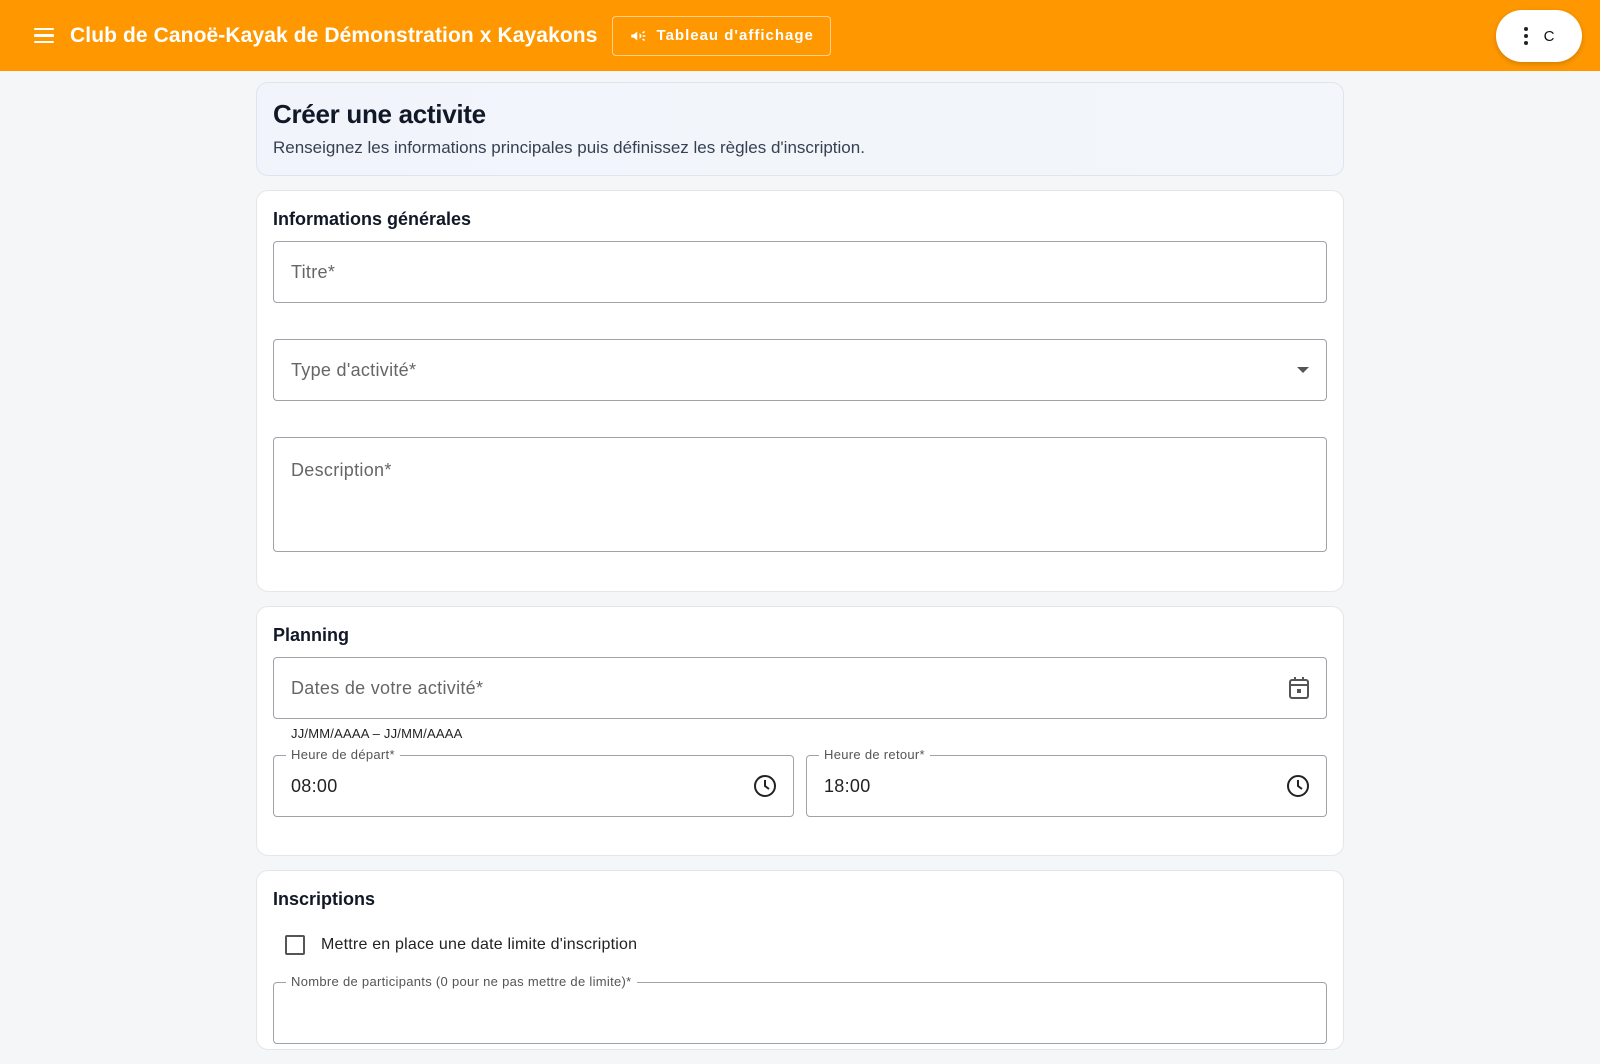 The width and height of the screenshot is (1600, 1064). Describe the element at coordinates (354, 369) in the screenshot. I see `activity-type-placeholder: Type d'activité*` at that location.